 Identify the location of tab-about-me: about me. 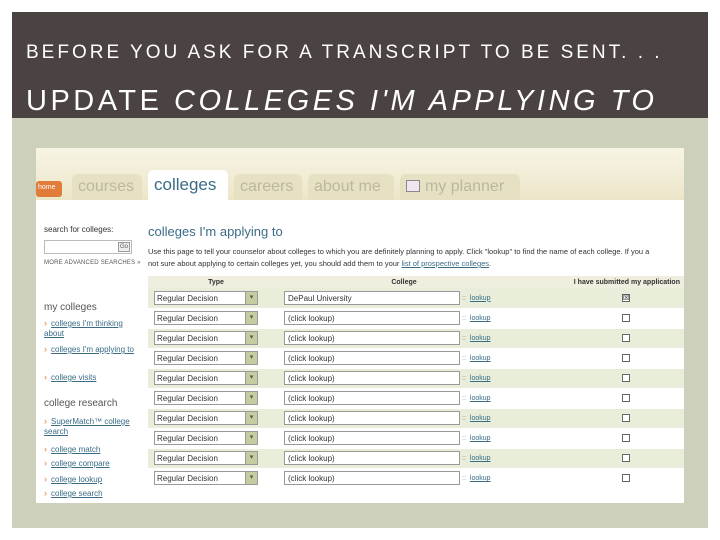
(351, 187).